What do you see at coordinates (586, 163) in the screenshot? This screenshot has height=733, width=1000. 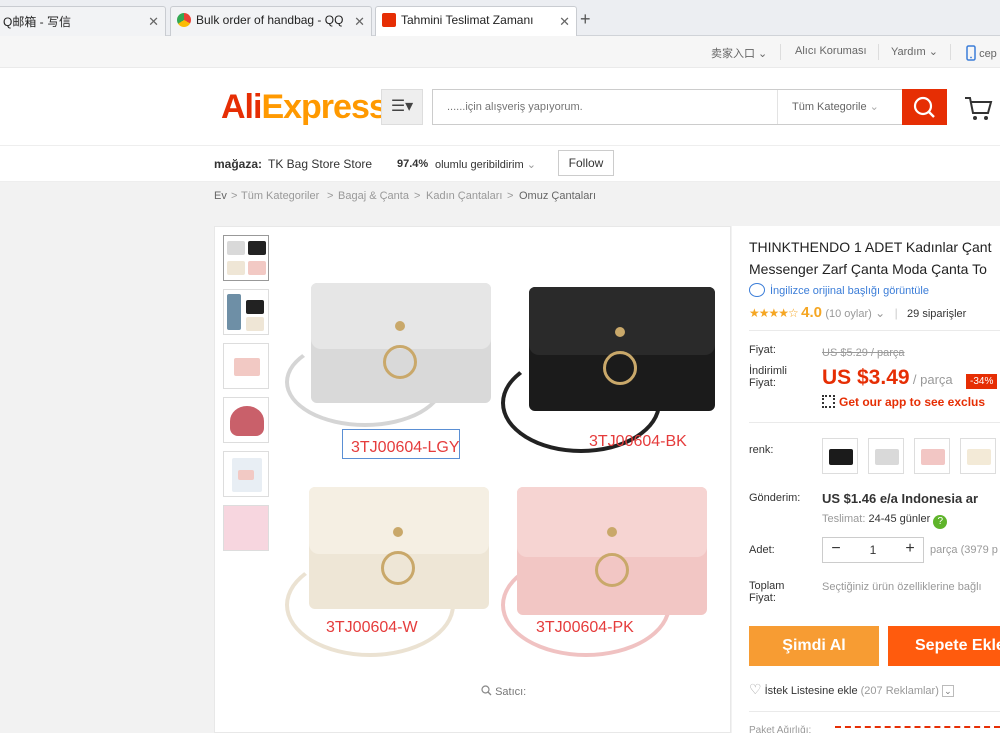 I see `follow-button: Follow` at bounding box center [586, 163].